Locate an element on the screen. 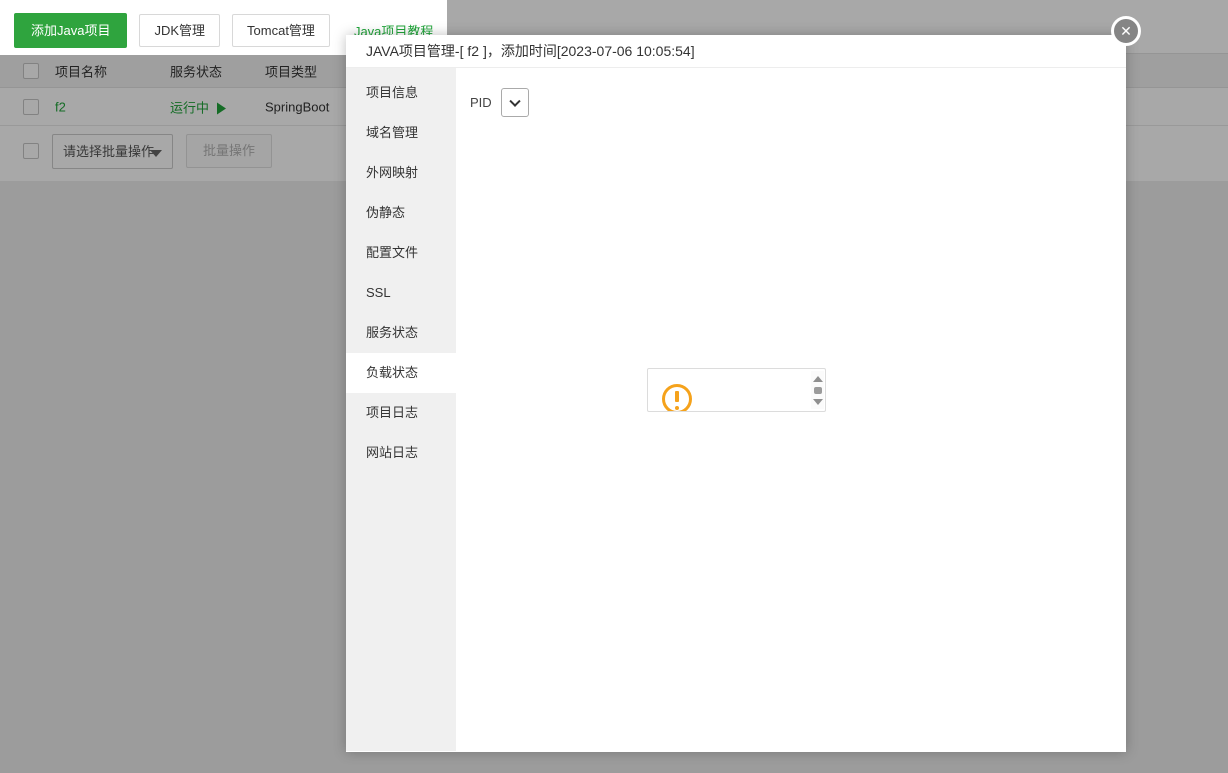  pid-row: PID is located at coordinates (499, 102).